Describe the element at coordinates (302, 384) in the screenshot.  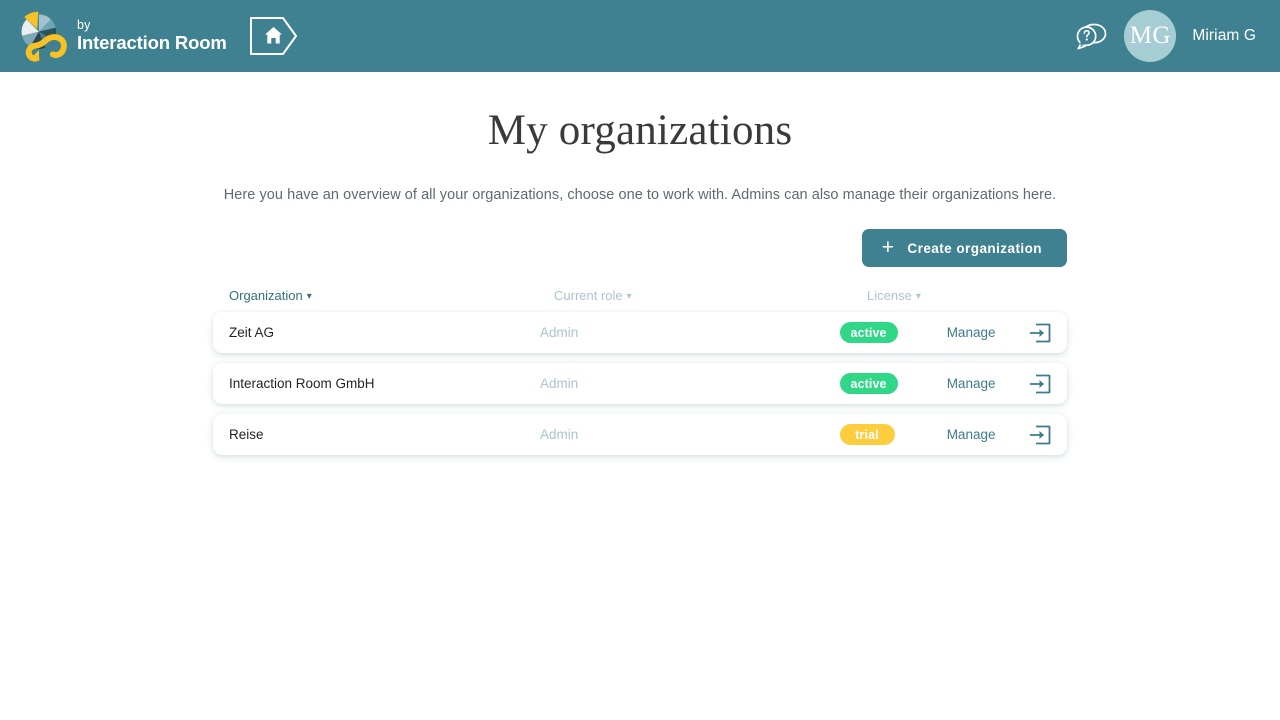
I see `organization-name: Interaction Room GmbH` at that location.